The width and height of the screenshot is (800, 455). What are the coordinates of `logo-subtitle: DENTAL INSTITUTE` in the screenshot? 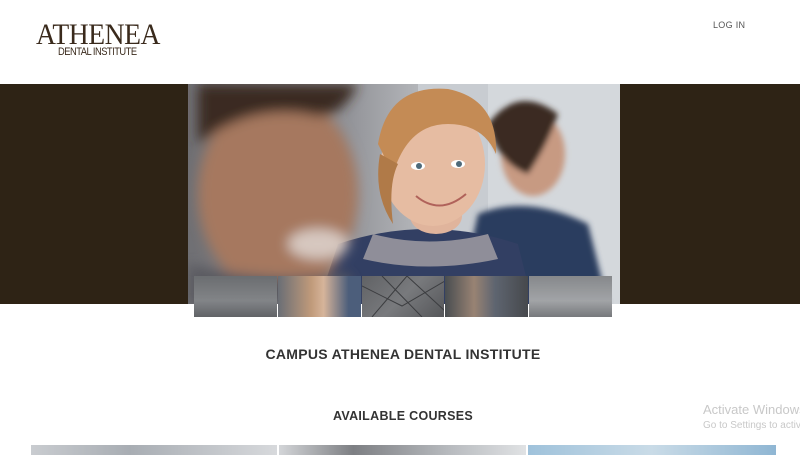 It's located at (97, 52).